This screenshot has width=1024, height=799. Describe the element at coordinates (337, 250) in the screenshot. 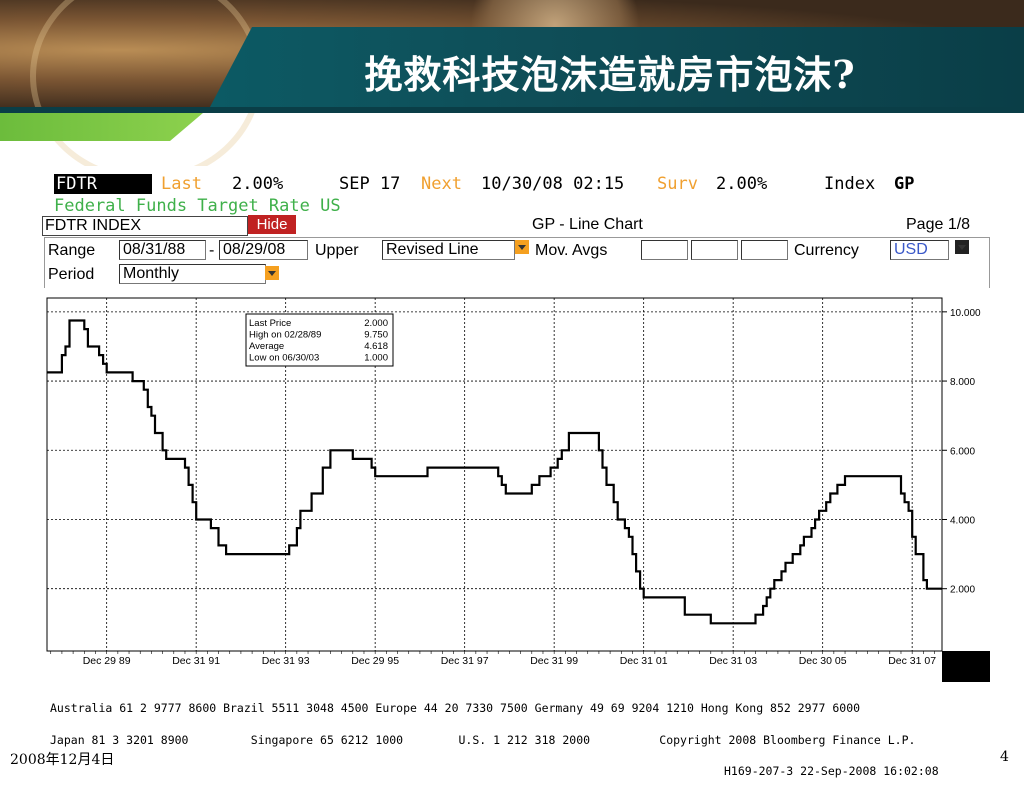

I see `upper-label: Upper` at that location.